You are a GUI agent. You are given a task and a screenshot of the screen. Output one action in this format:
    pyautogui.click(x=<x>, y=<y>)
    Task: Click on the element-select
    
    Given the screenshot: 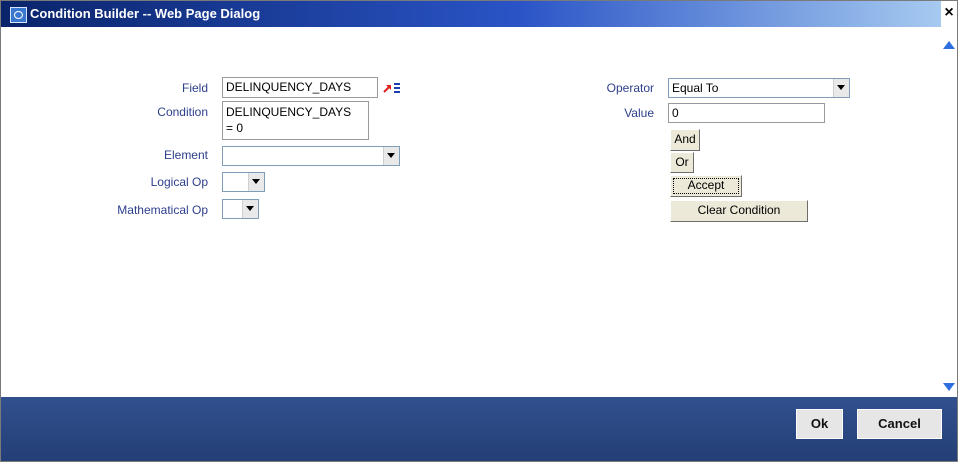 What is the action you would take?
    pyautogui.click(x=311, y=156)
    